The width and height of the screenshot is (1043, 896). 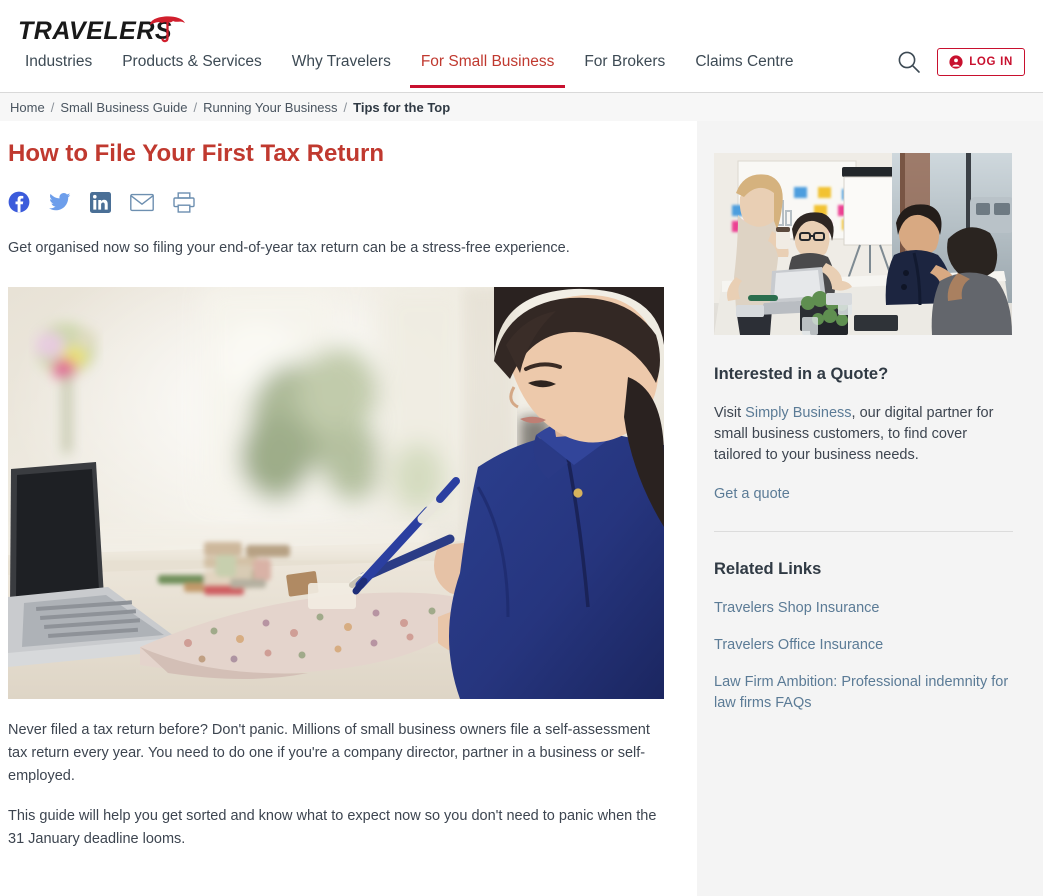 I want to click on sidebar-divider, so click(x=863, y=531).